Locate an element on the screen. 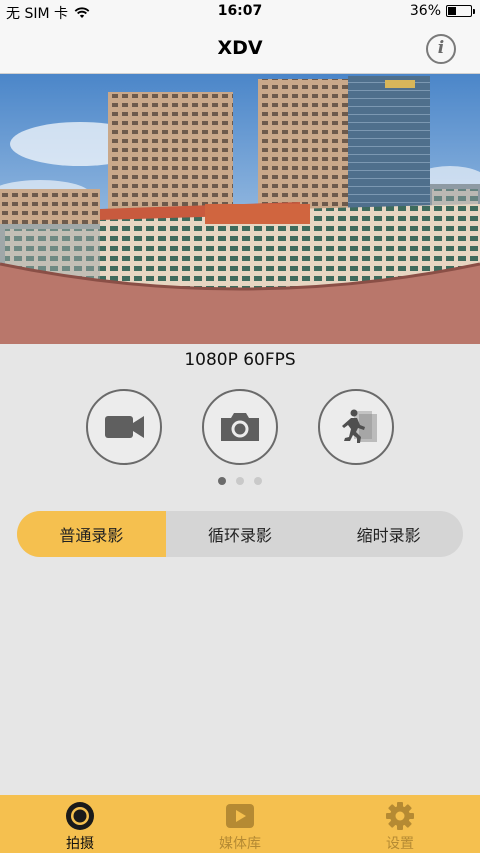 The width and height of the screenshot is (480, 853). tab-bar: 拍摄 媒体库 设置 is located at coordinates (240, 824).